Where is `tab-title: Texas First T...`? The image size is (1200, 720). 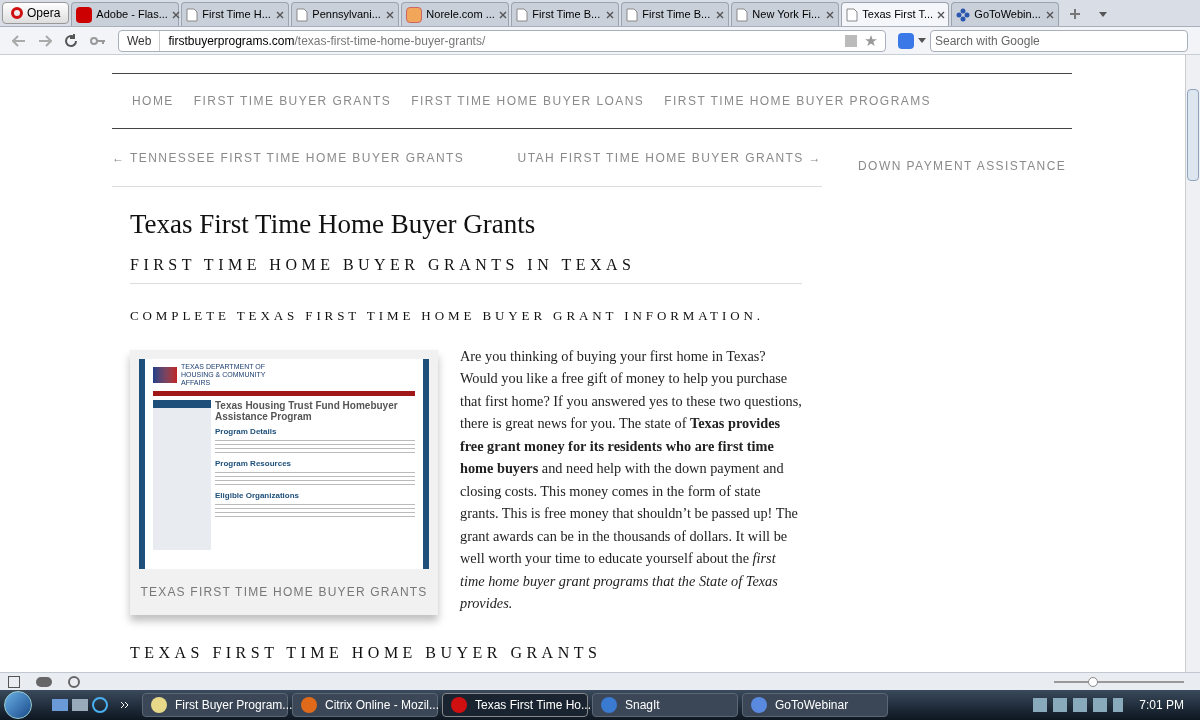 tab-title: Texas First T... is located at coordinates (898, 15).